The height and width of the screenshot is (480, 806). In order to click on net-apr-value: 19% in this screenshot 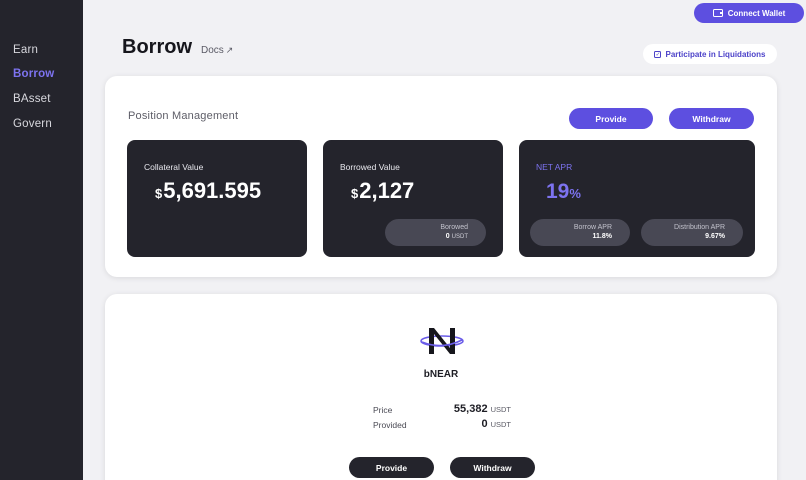, I will do `click(563, 192)`.